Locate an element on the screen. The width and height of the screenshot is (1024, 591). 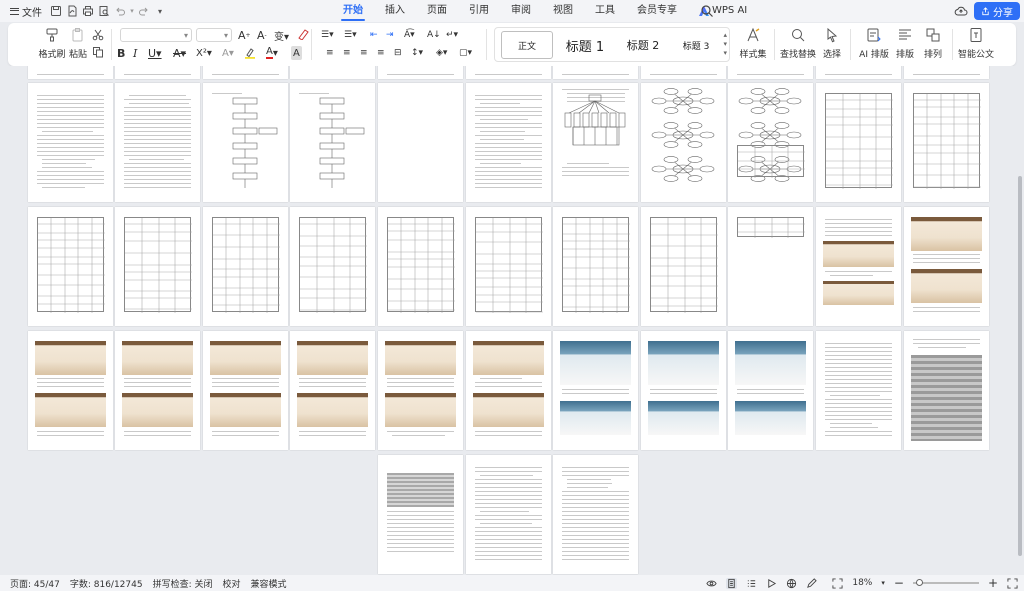
read-mode-icon is located at coordinates (771, 583).